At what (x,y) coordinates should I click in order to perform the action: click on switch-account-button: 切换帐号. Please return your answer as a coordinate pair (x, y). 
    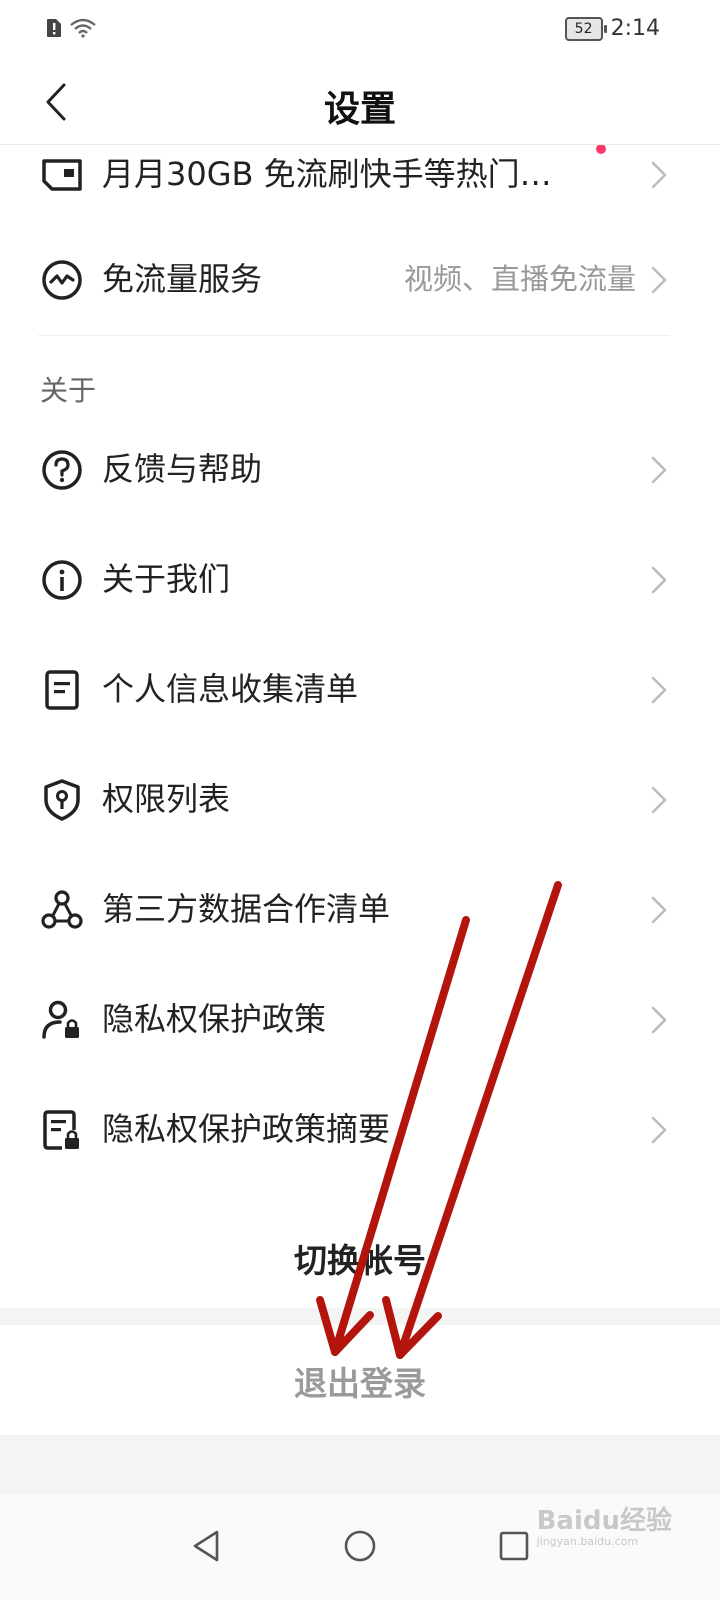
    Looking at the image, I should click on (360, 1253).